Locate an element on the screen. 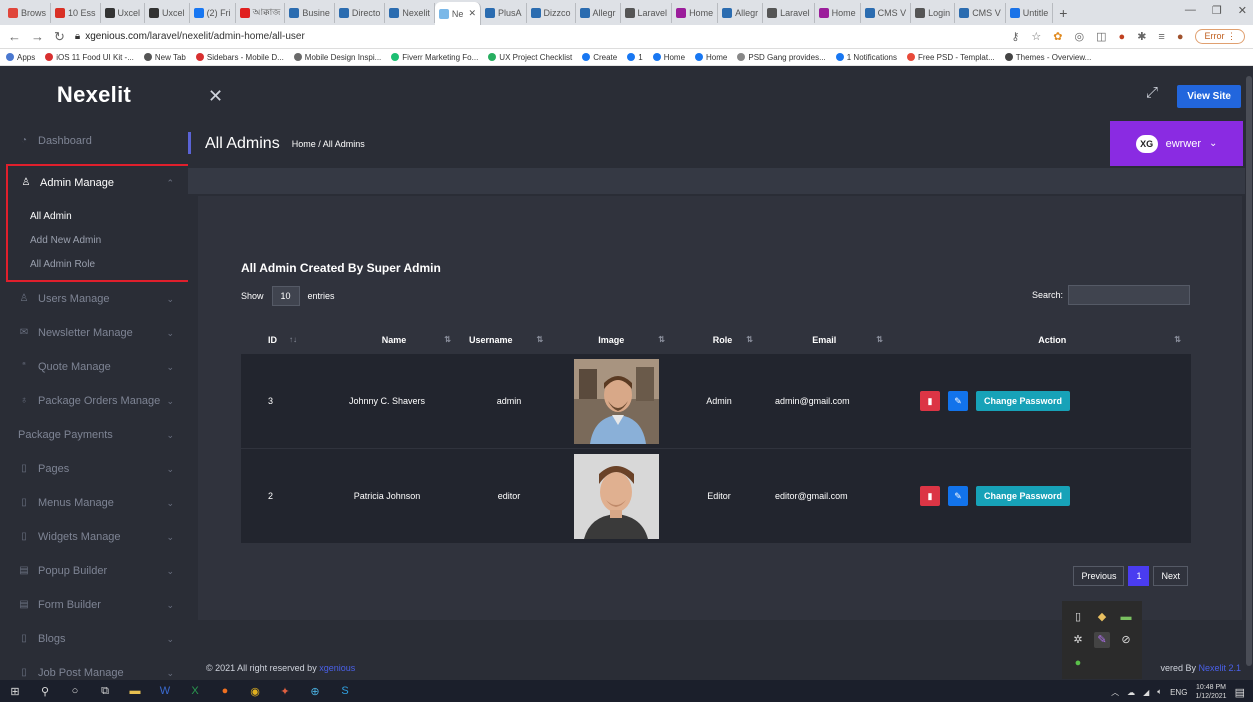 The width and height of the screenshot is (1253, 702). logo: Nexelit is located at coordinates (94, 95).